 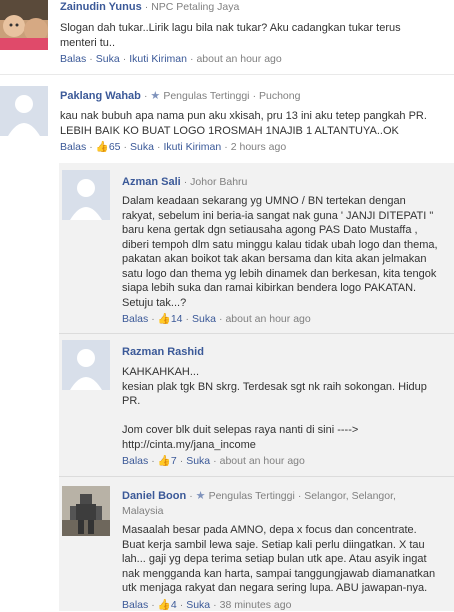 I want to click on commenter-location-country: Malaysia, so click(x=143, y=511).